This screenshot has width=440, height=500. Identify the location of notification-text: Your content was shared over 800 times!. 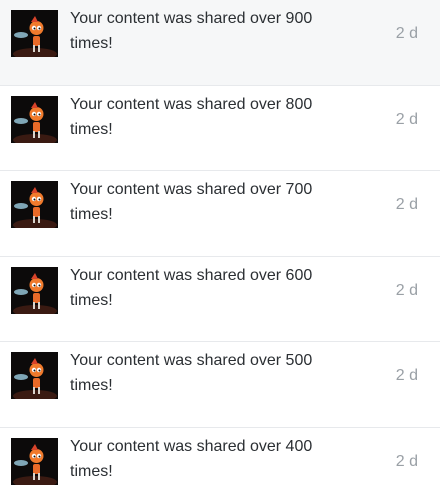
(191, 116).